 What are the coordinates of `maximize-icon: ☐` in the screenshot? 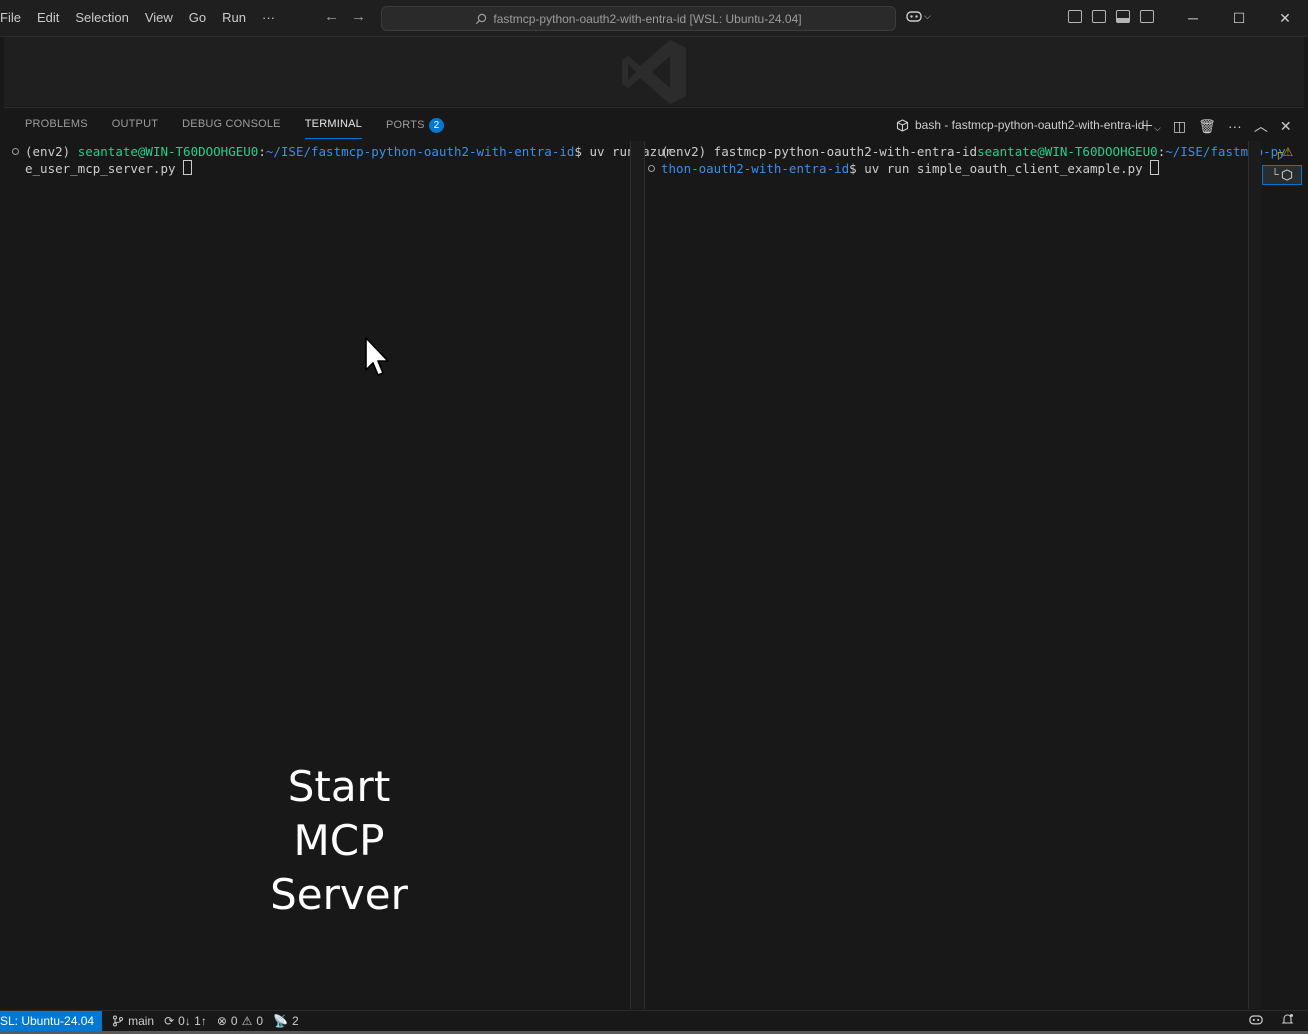 It's located at (1239, 18).